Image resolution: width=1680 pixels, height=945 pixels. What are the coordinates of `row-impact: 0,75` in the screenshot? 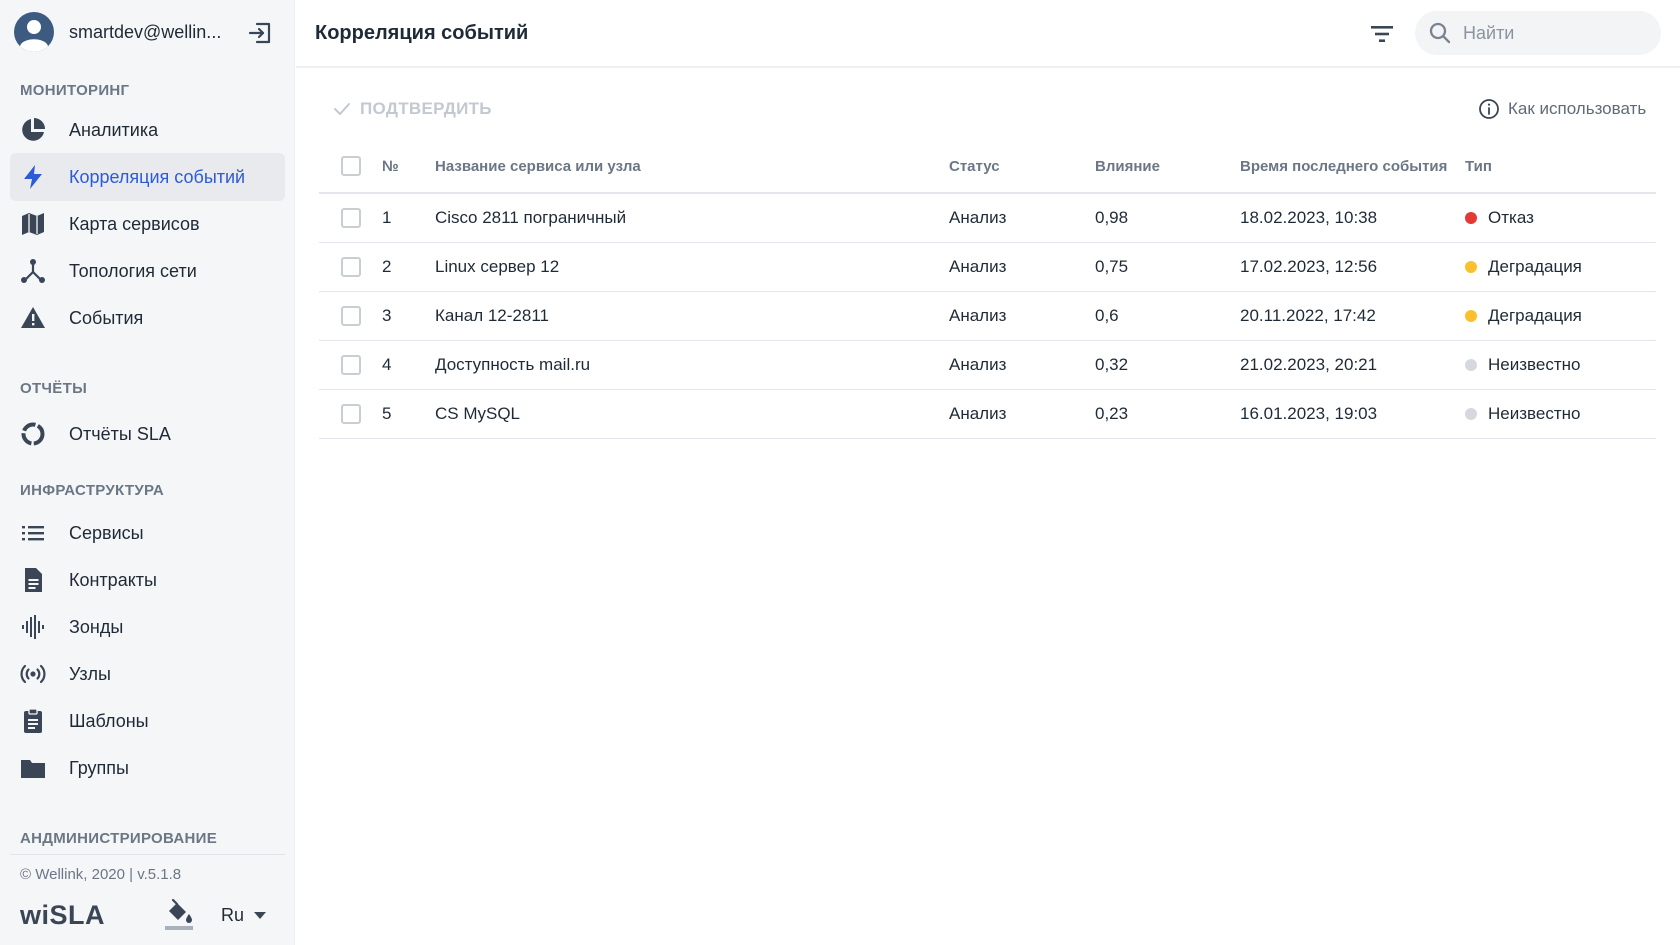 It's located at (1112, 266).